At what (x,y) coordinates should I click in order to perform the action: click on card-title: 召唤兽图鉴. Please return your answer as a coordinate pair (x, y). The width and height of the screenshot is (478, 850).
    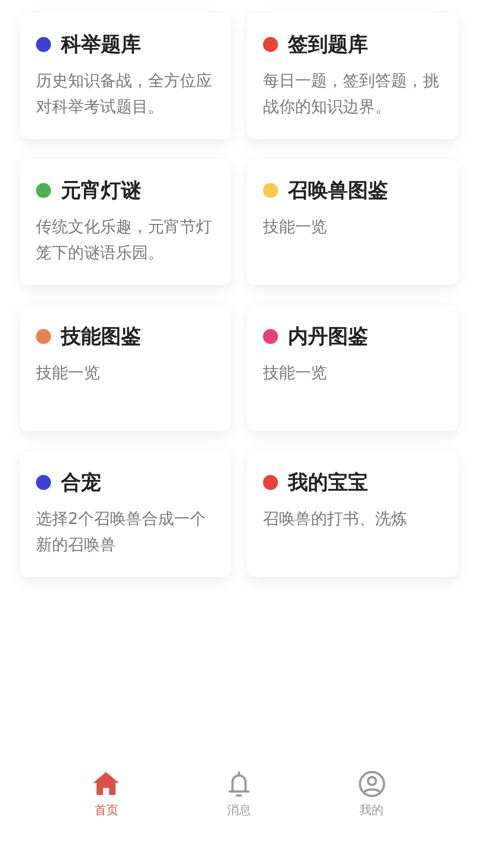
    Looking at the image, I should click on (338, 190).